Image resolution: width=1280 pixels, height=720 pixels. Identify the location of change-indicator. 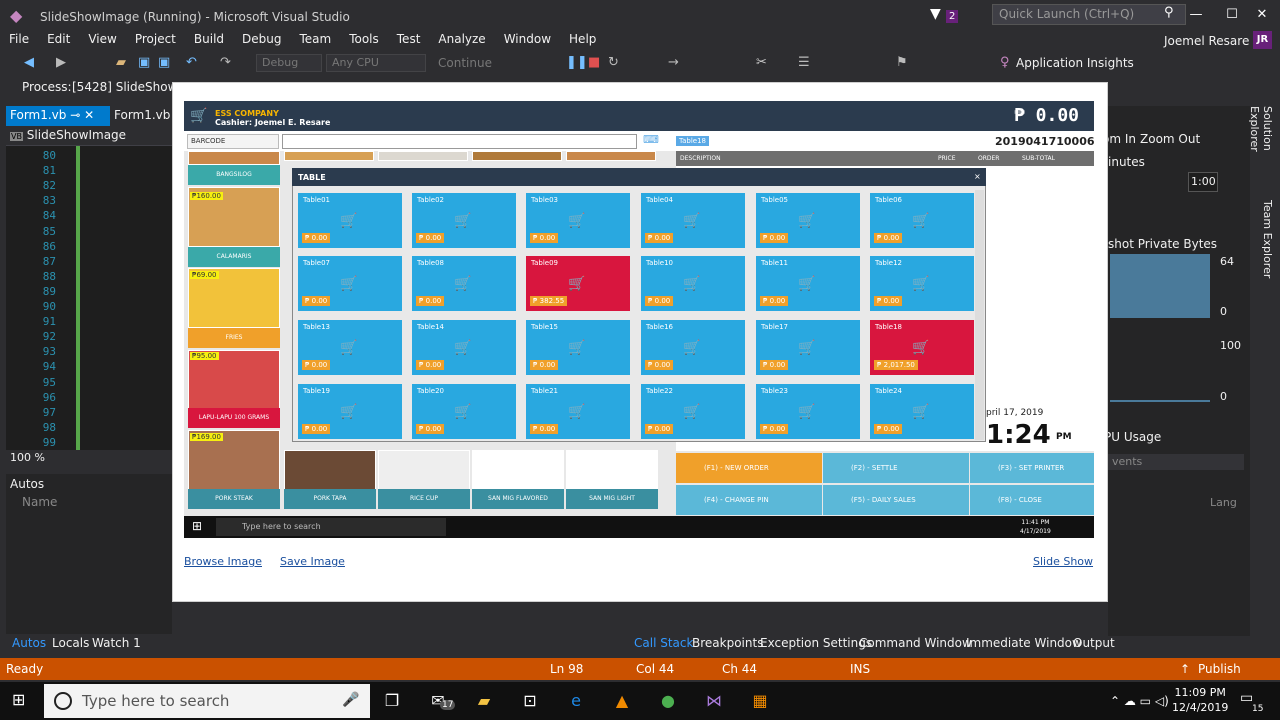
(78, 298).